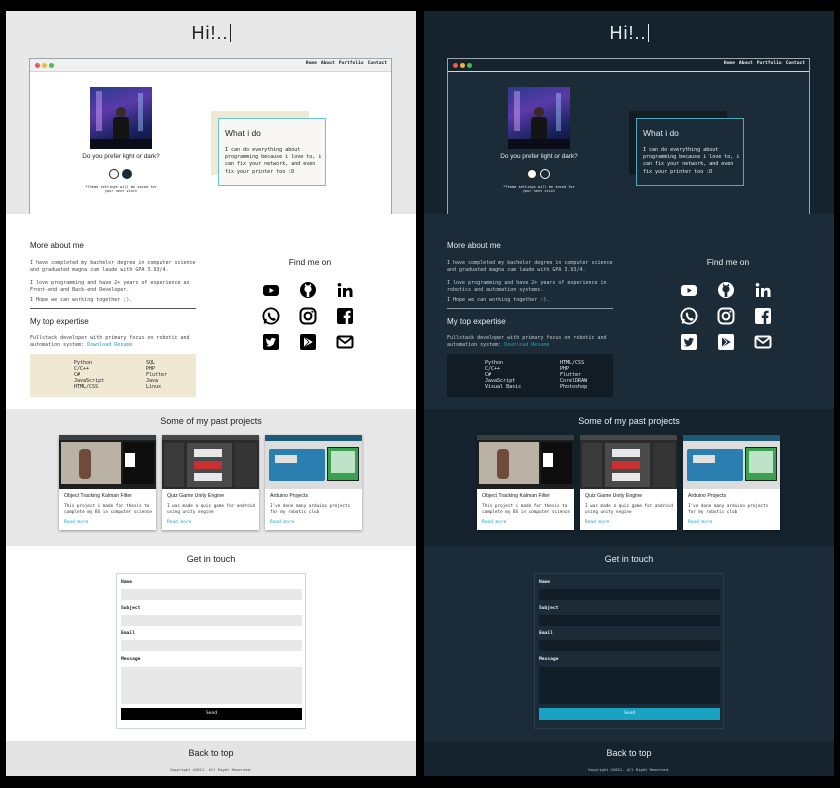  I want to click on contact-form: Name Subject Email Message Send, so click(629, 651).